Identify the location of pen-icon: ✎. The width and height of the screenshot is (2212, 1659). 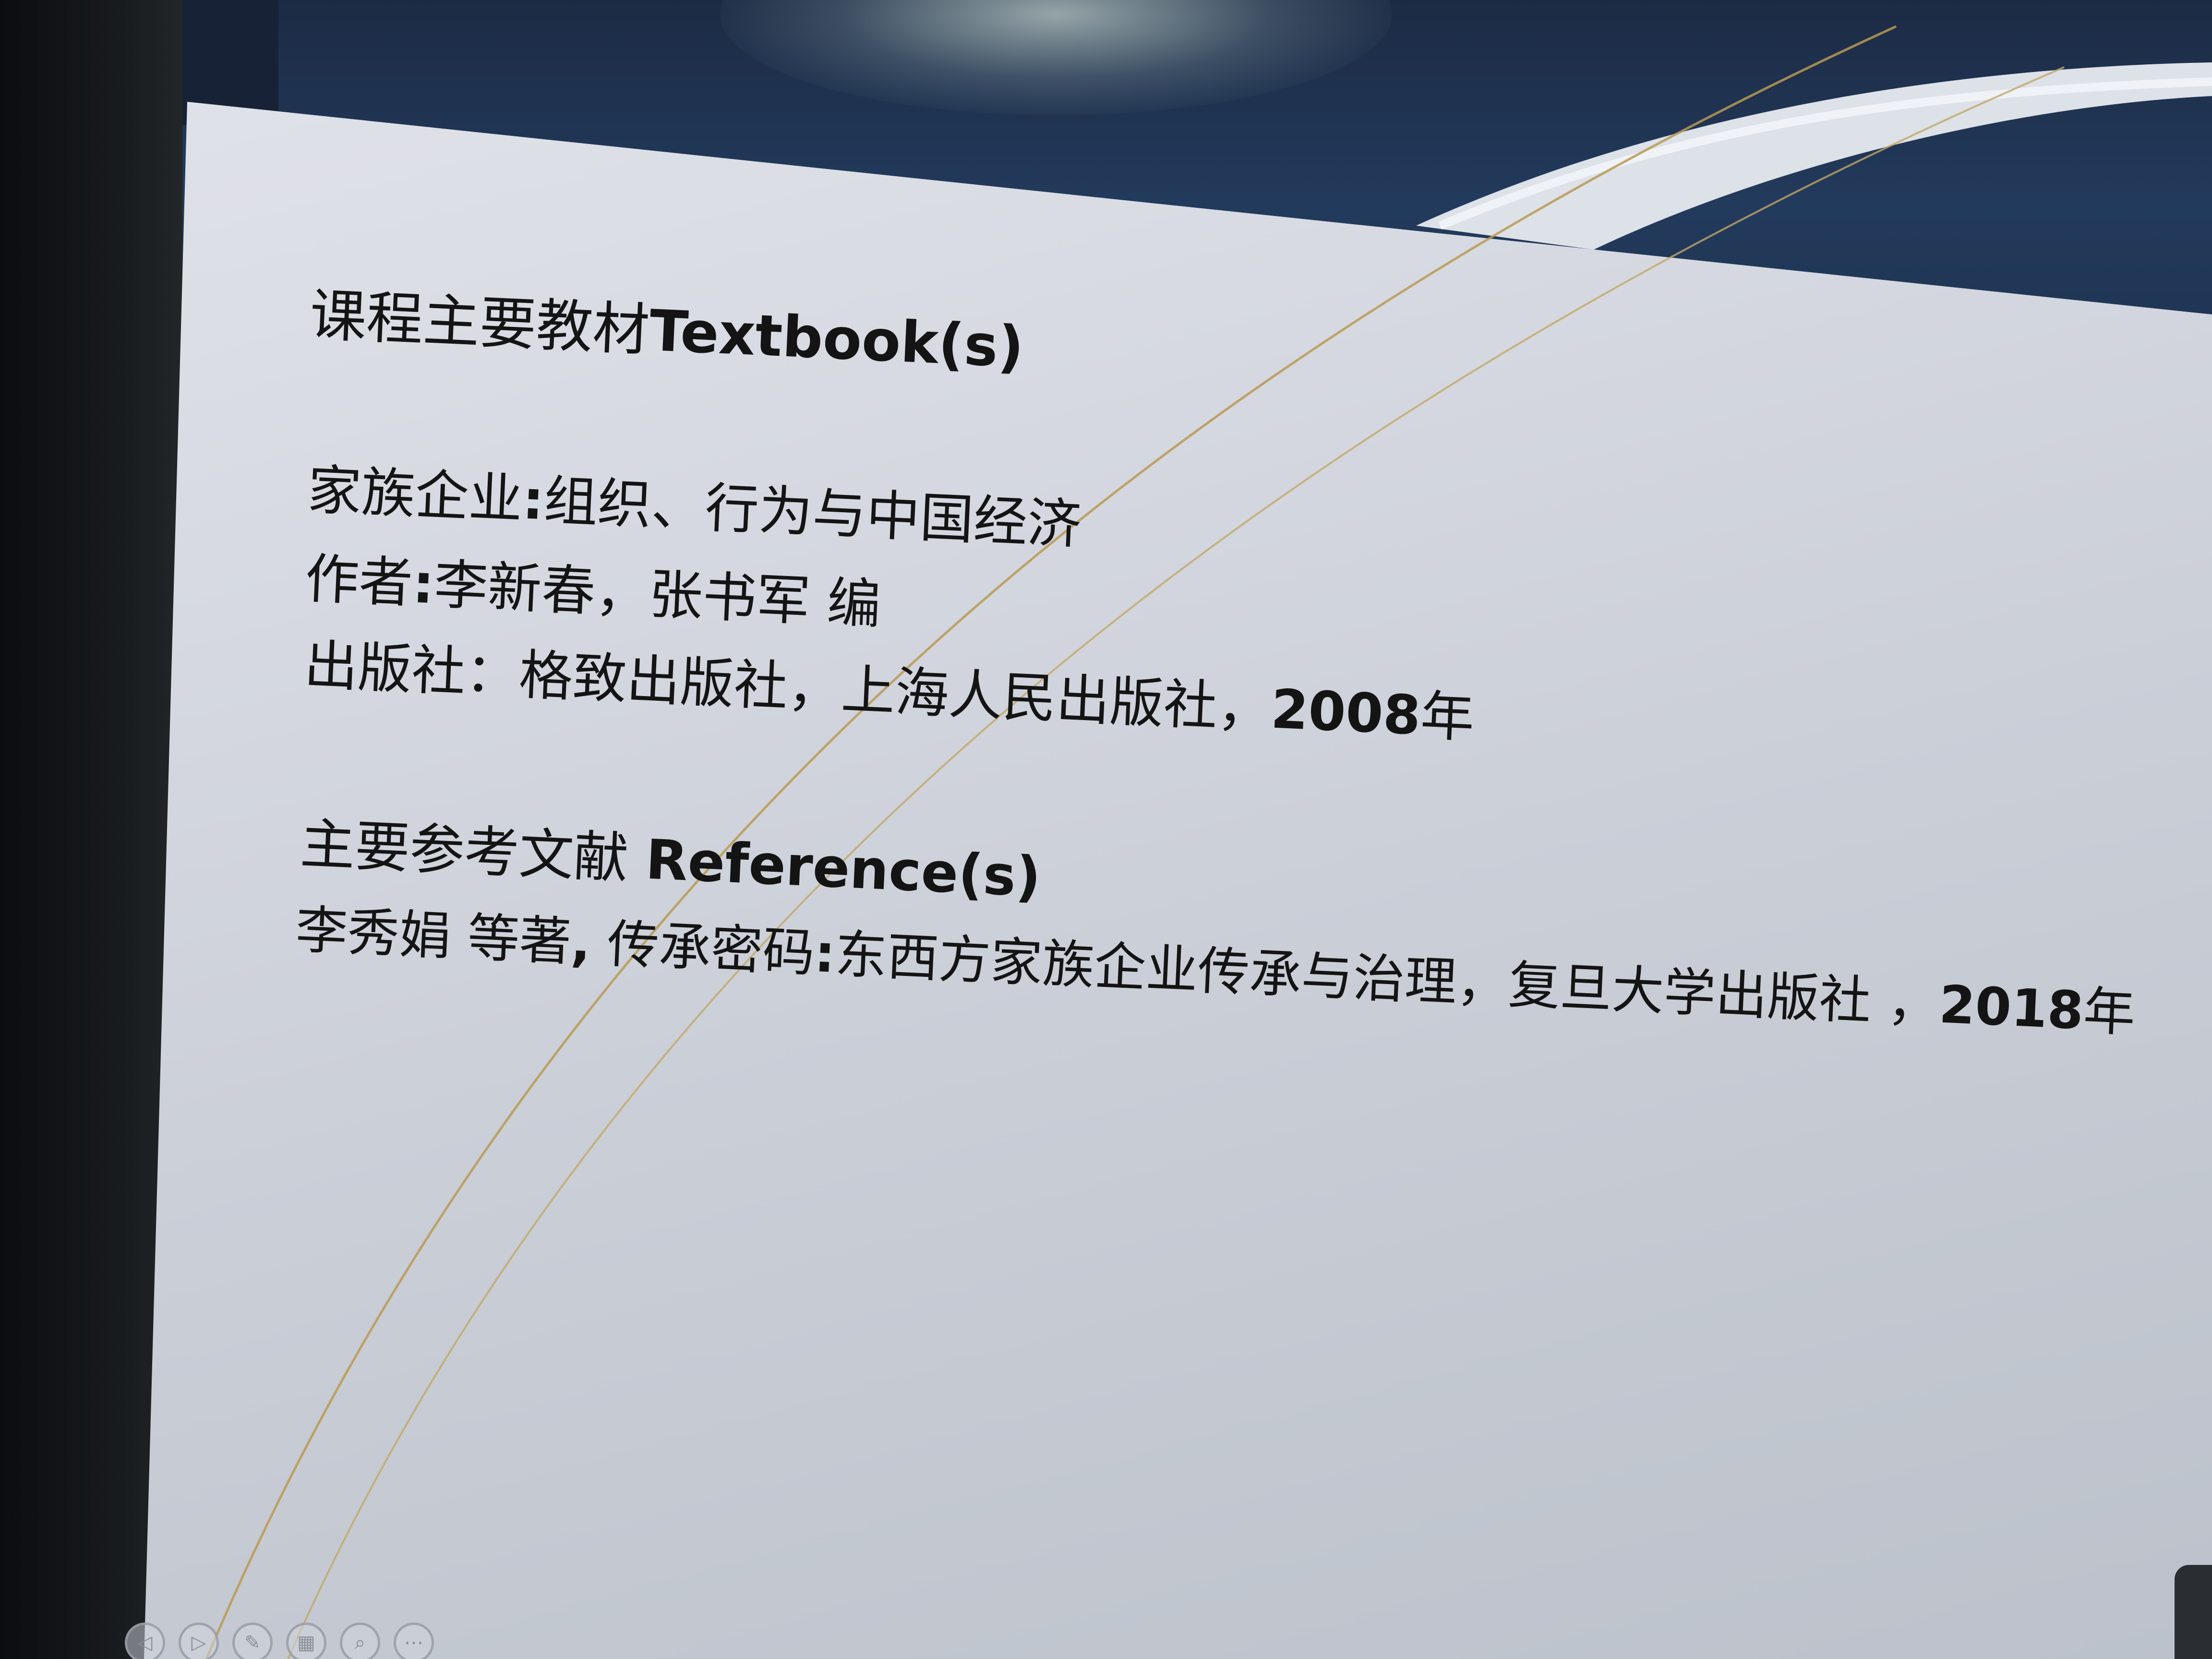
(252, 1641).